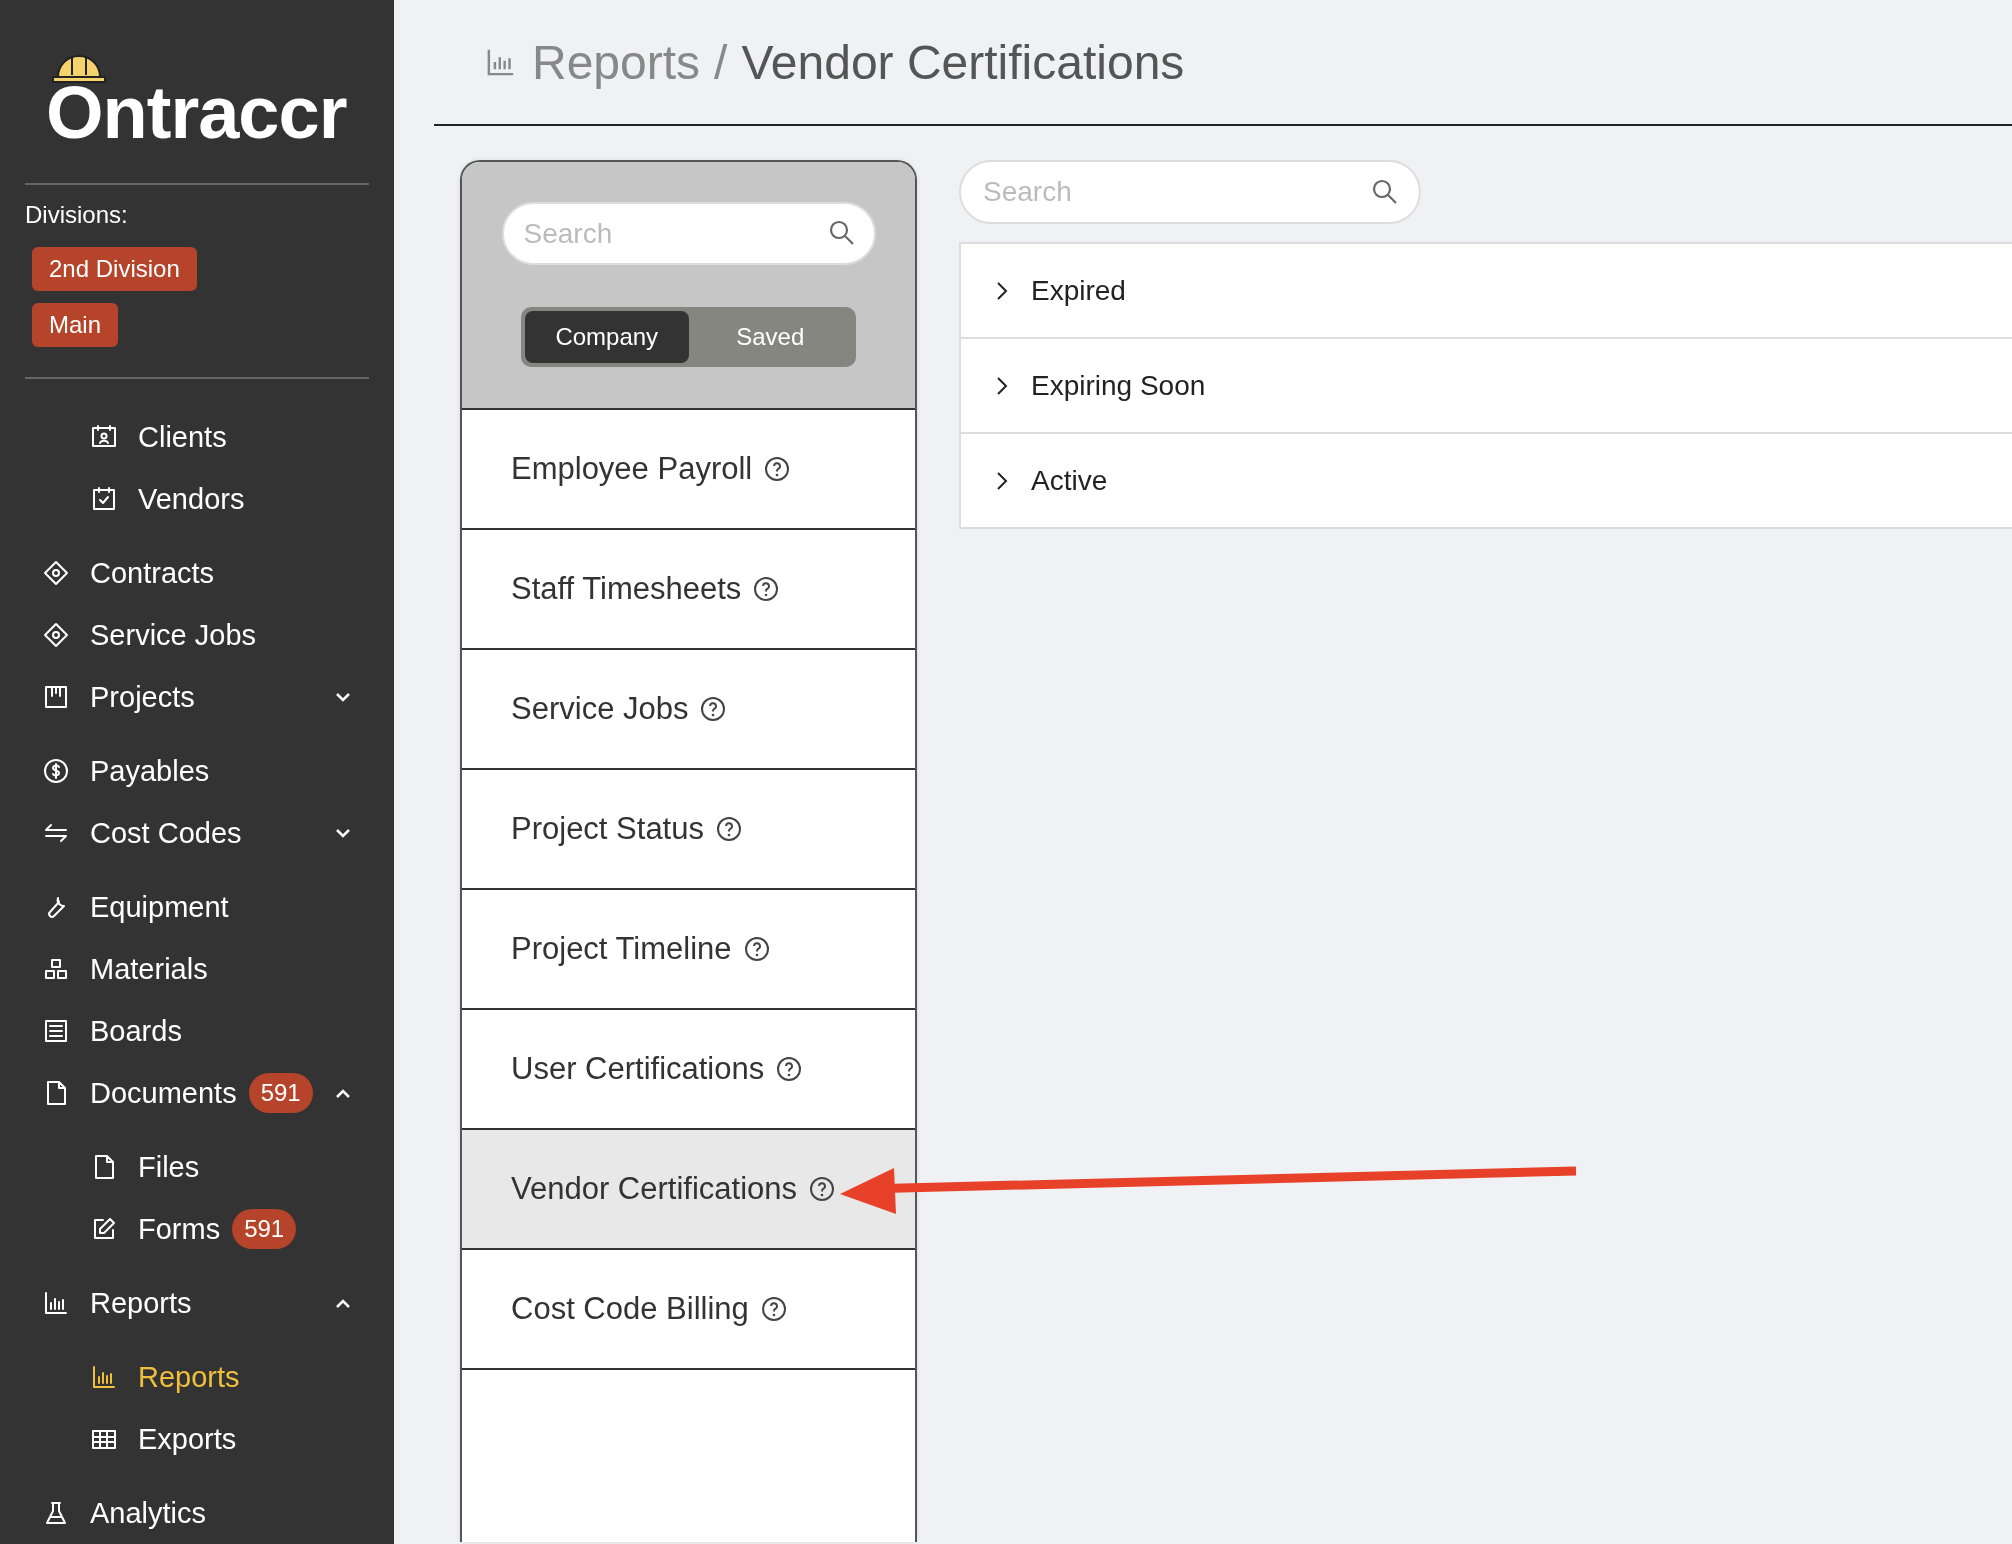 This screenshot has width=2012, height=1544. I want to click on kanban-icon, so click(56, 697).